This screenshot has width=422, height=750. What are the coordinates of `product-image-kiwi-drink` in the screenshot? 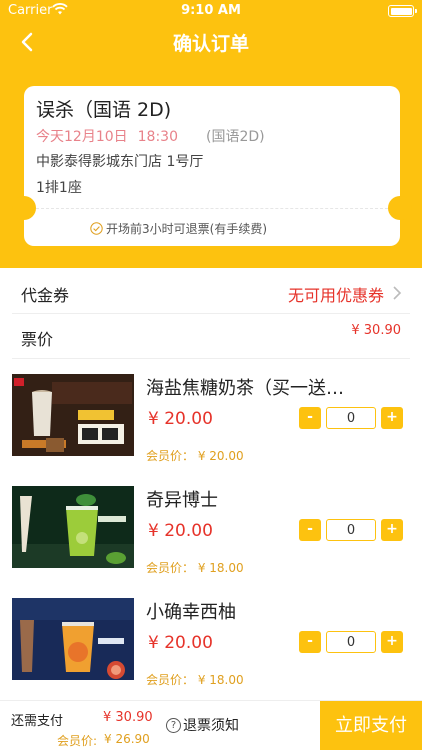 It's located at (73, 527).